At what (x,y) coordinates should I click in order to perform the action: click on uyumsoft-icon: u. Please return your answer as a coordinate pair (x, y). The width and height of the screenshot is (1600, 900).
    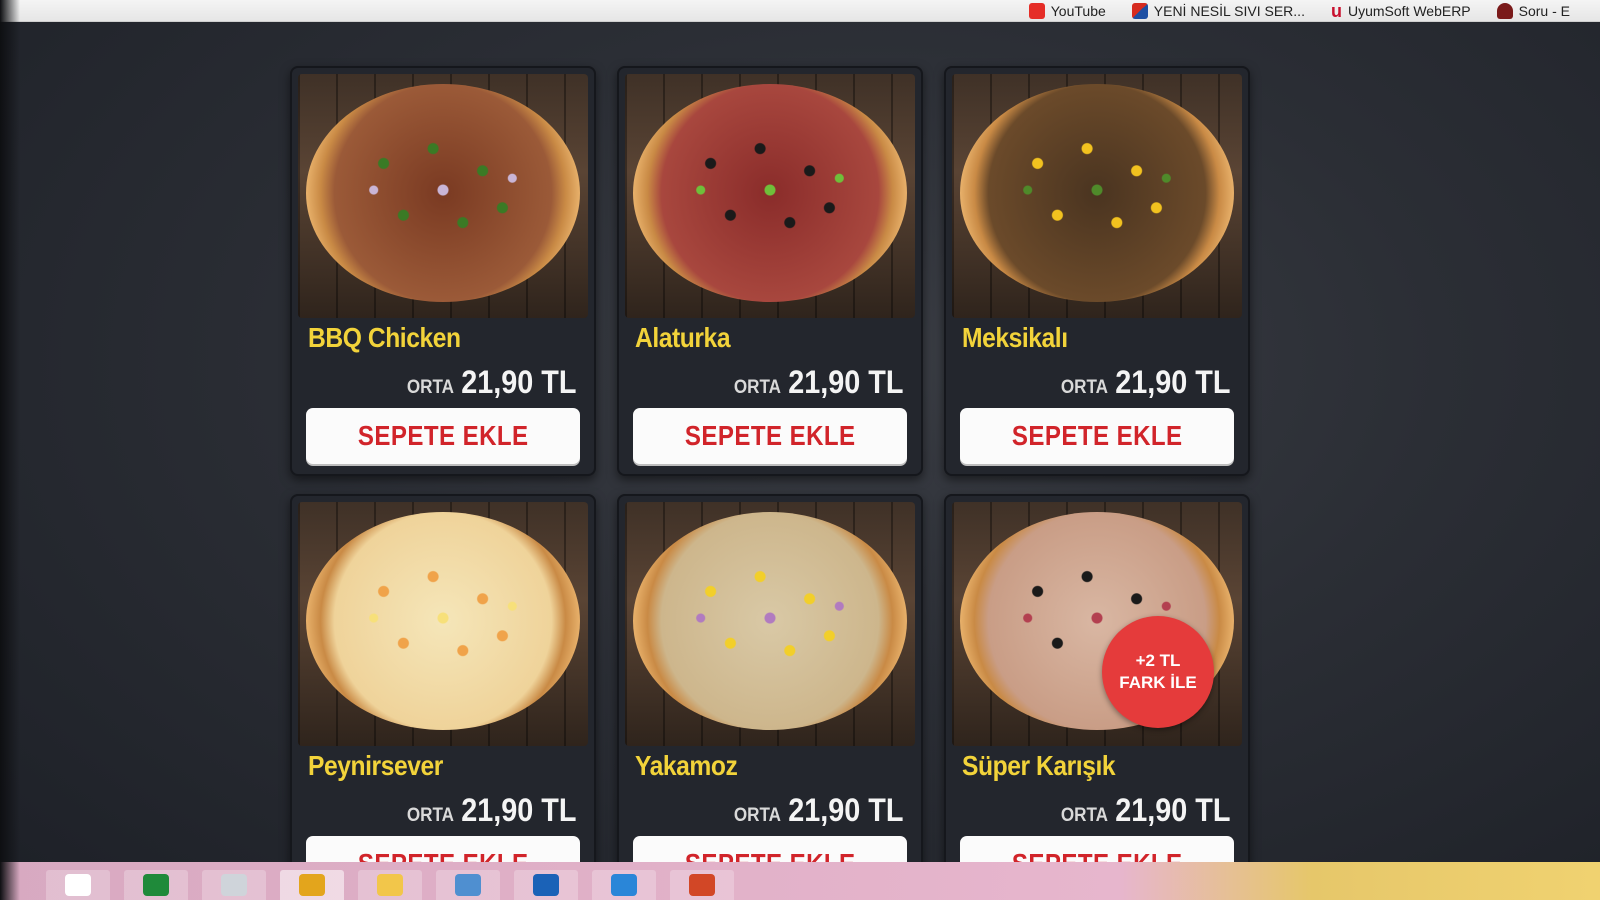
    Looking at the image, I should click on (1336, 10).